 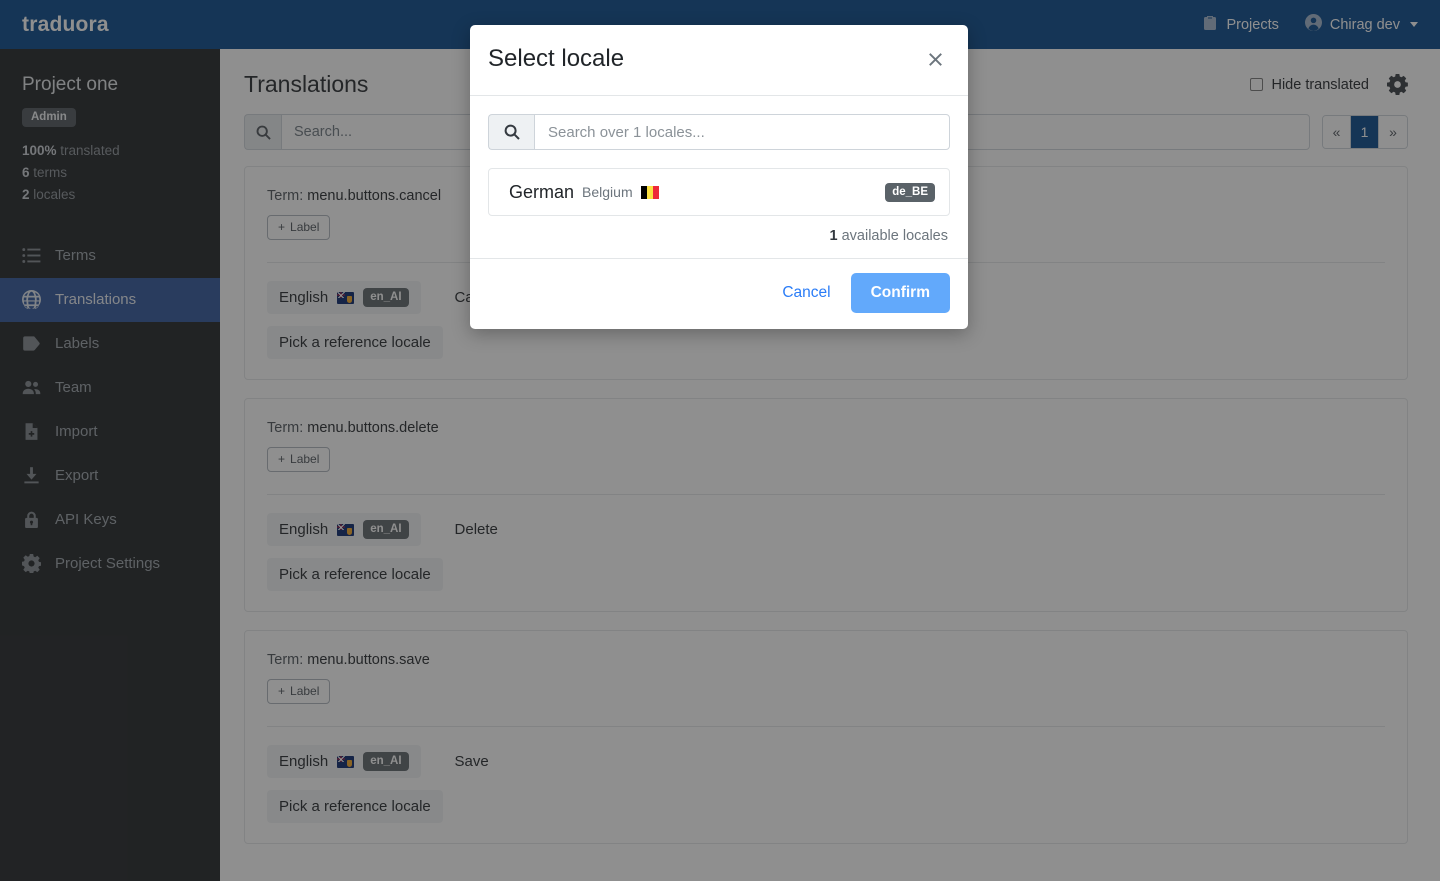 What do you see at coordinates (719, 236) in the screenshot?
I see `available-locales-count: 1 available locales` at bounding box center [719, 236].